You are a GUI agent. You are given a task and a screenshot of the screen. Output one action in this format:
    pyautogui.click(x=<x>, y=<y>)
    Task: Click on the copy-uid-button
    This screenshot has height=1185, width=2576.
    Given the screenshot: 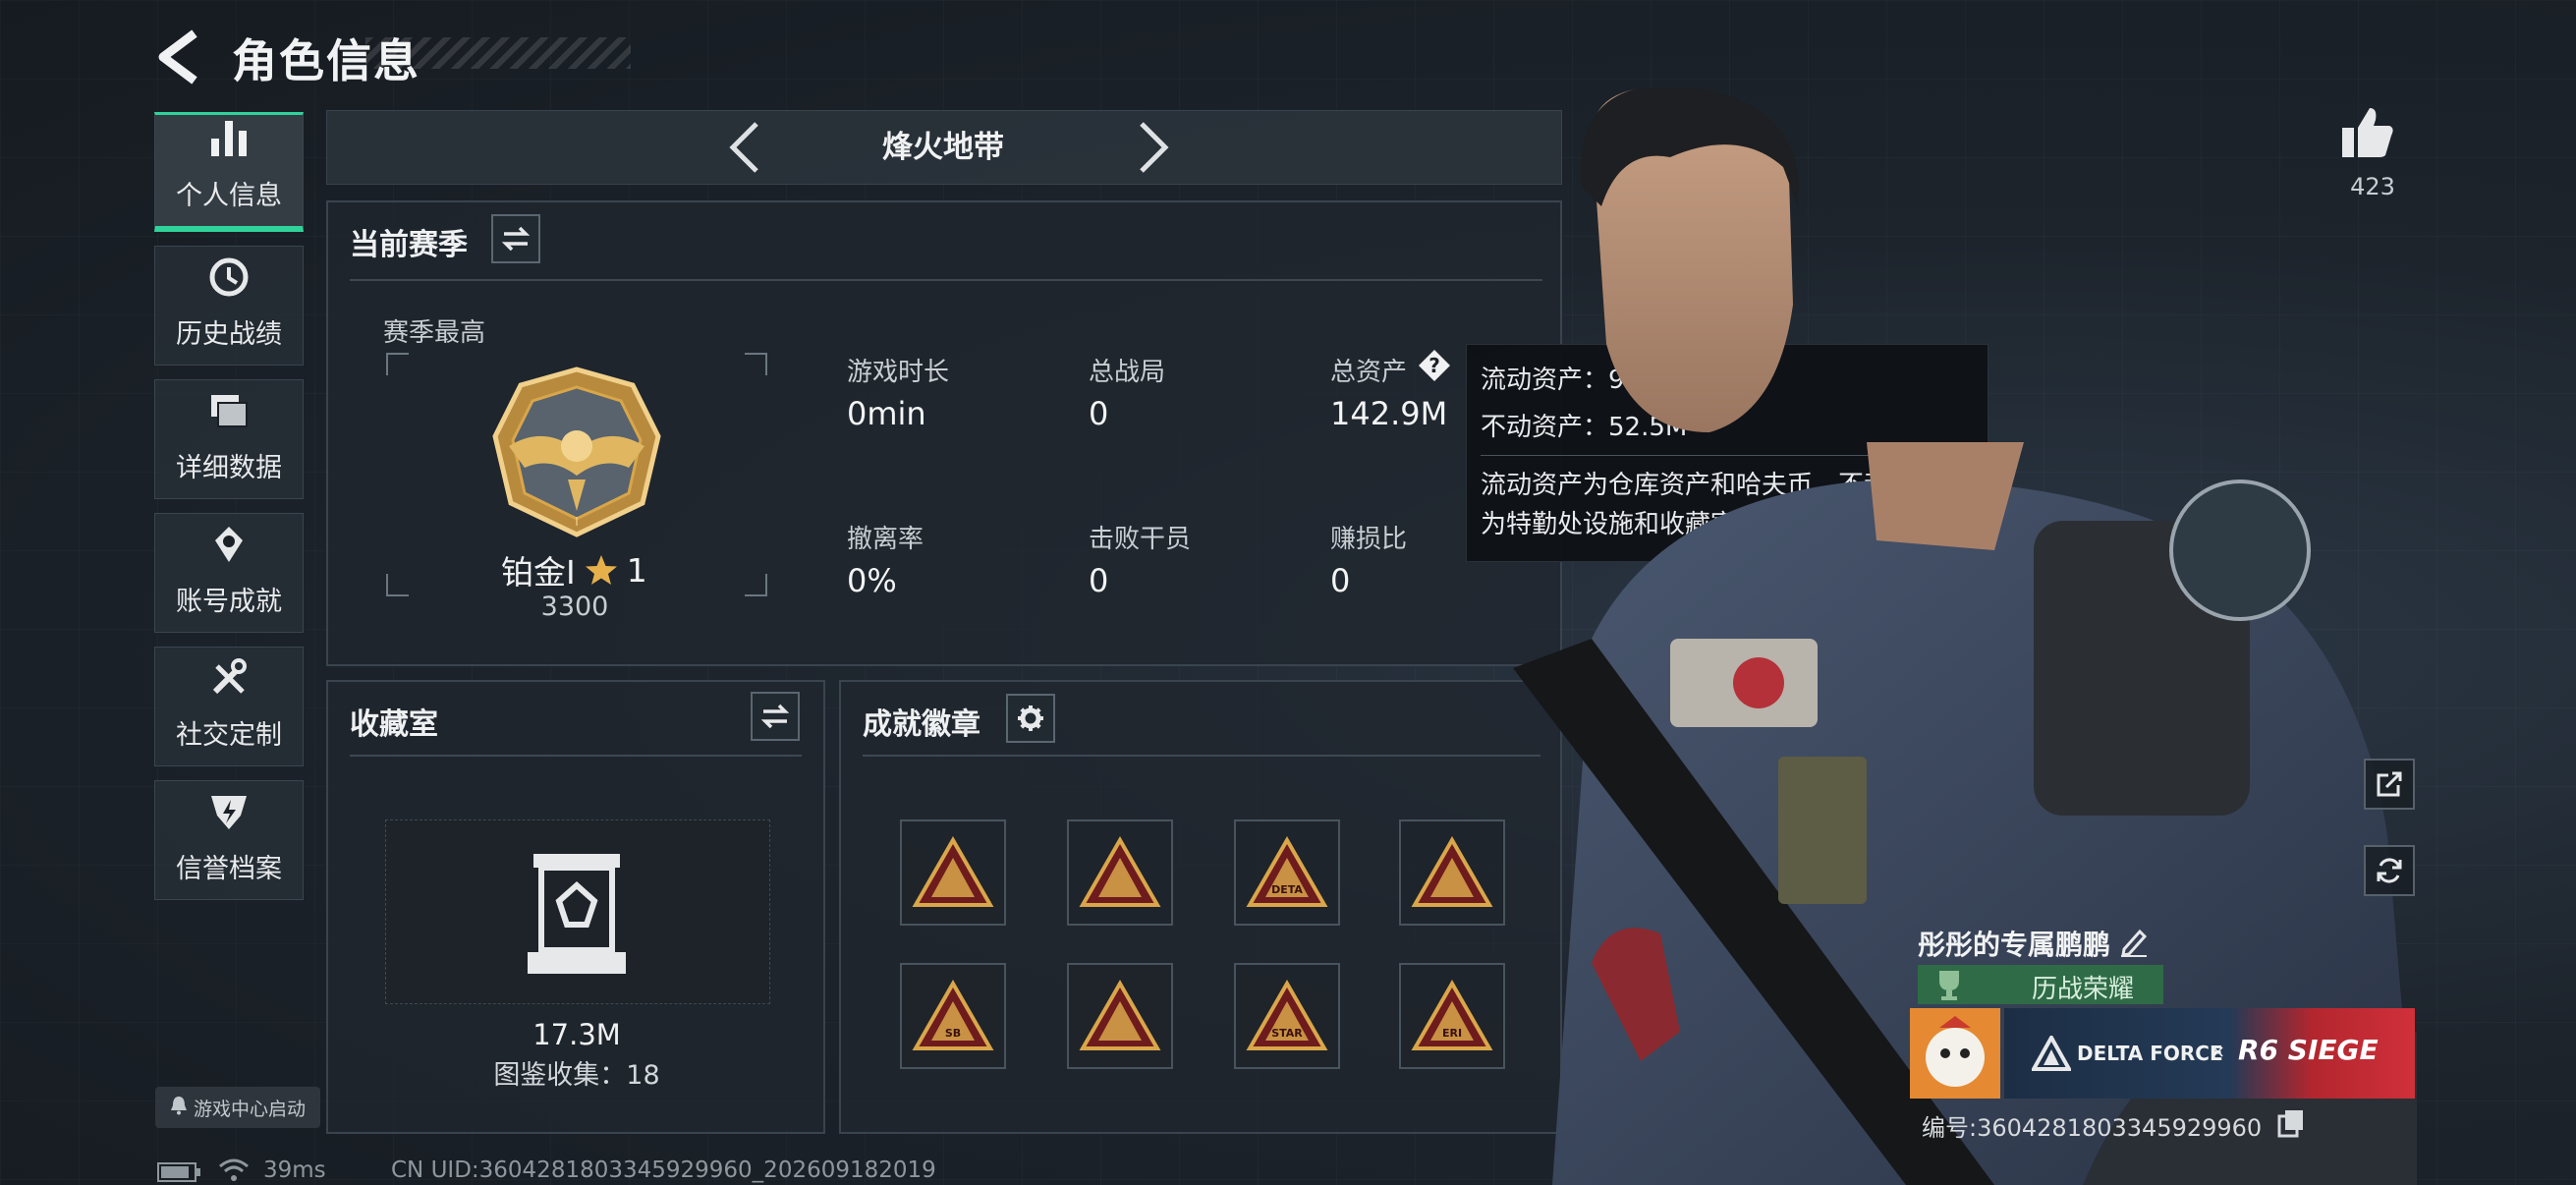 What is the action you would take?
    pyautogui.click(x=2291, y=1125)
    